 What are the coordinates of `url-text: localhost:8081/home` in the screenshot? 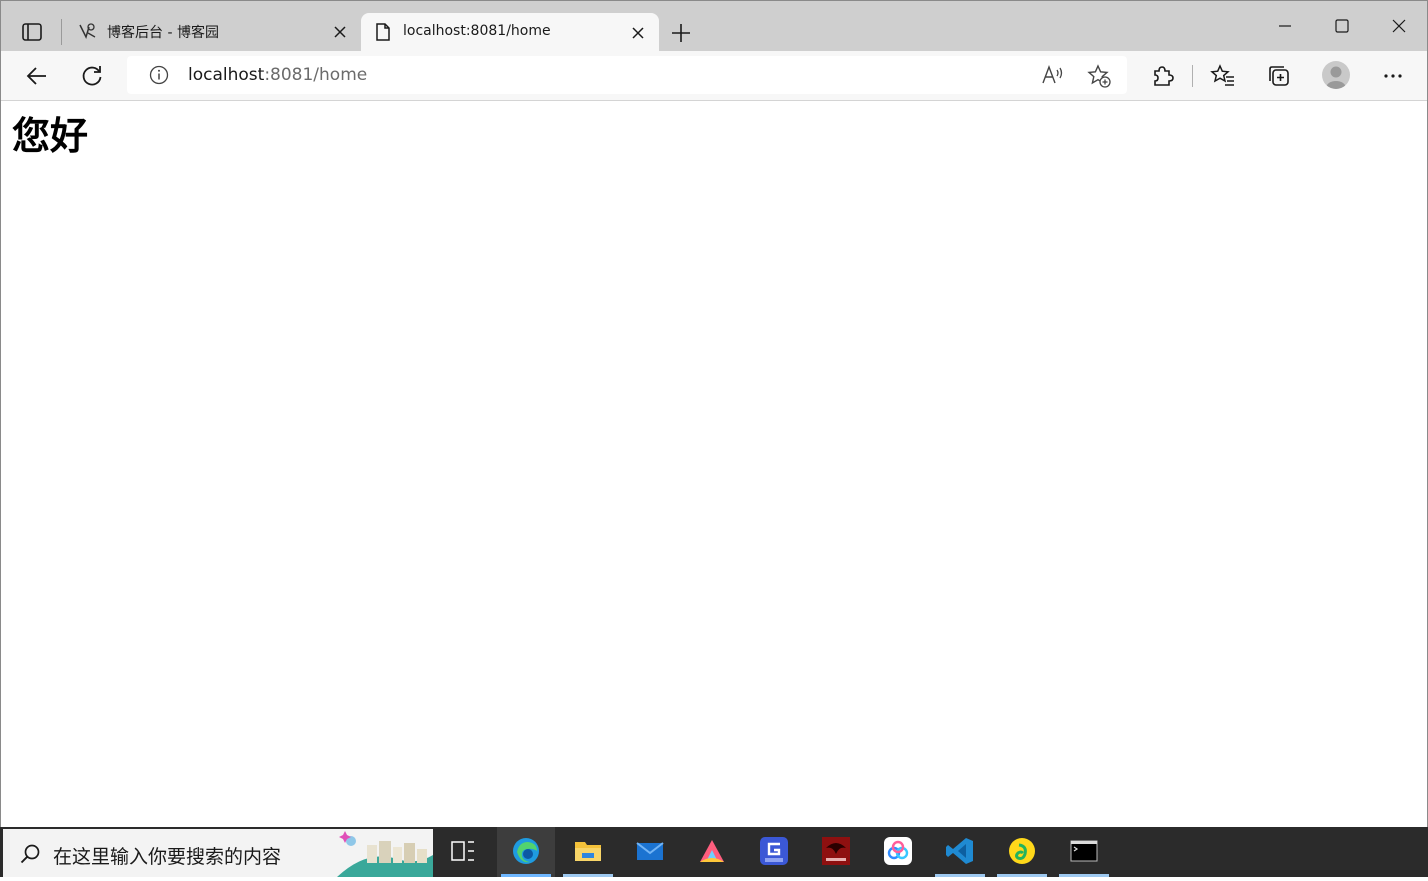 It's located at (277, 75).